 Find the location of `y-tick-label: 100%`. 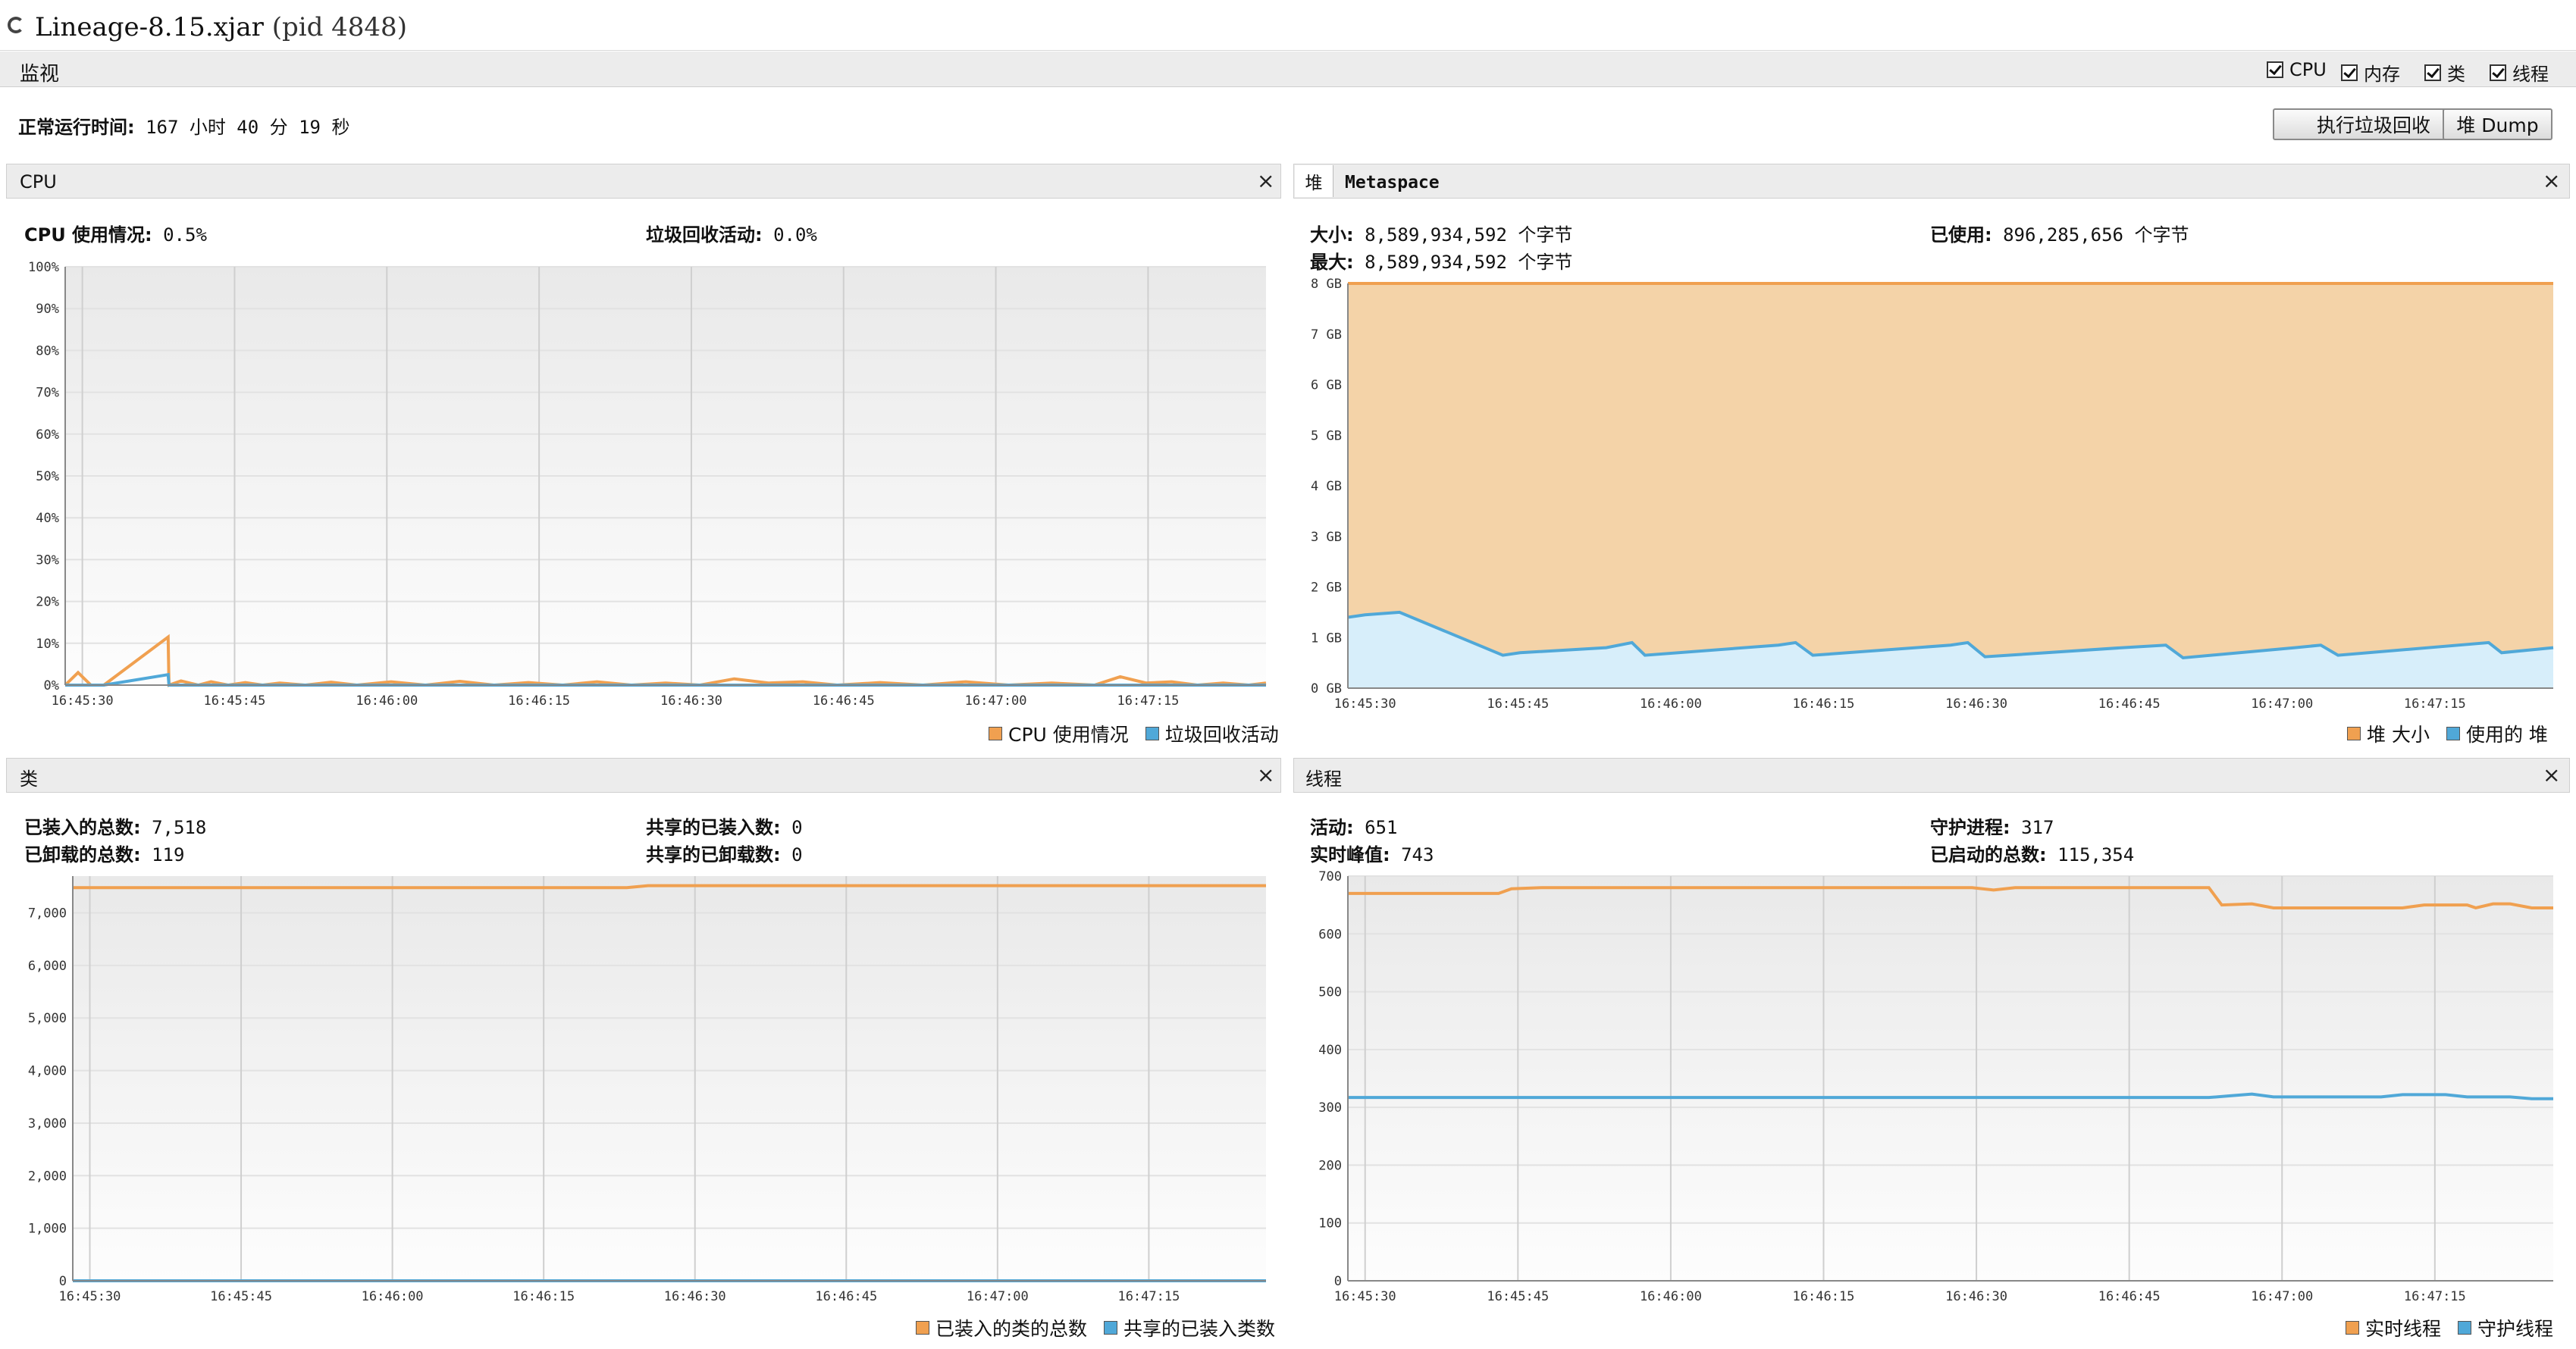

y-tick-label: 100% is located at coordinates (43, 267).